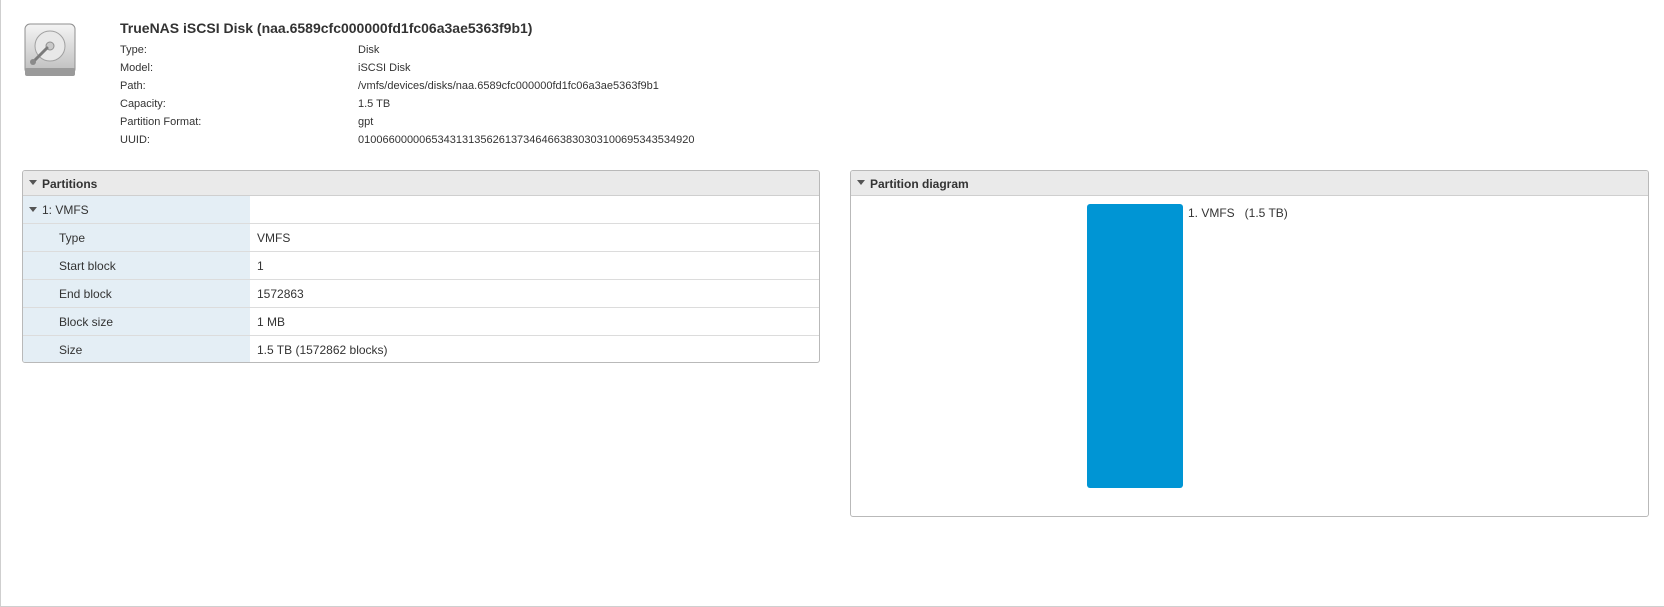 This screenshot has width=1664, height=607. I want to click on row-label: Type, so click(72, 237).